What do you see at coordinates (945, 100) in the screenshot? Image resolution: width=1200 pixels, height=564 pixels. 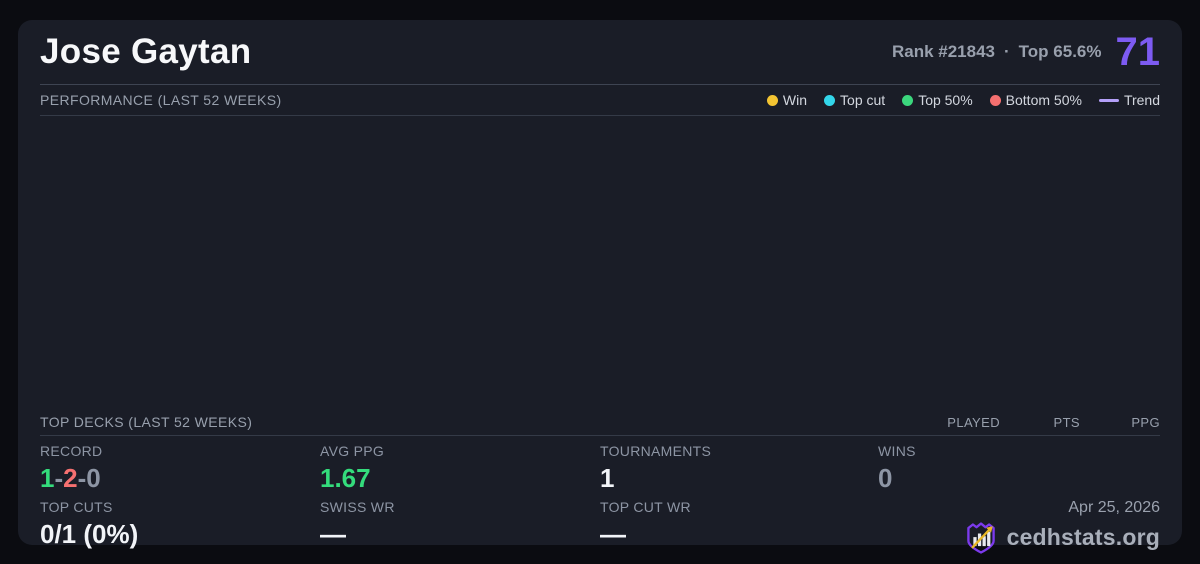 I see `legend-label-top50: Top 50%` at bounding box center [945, 100].